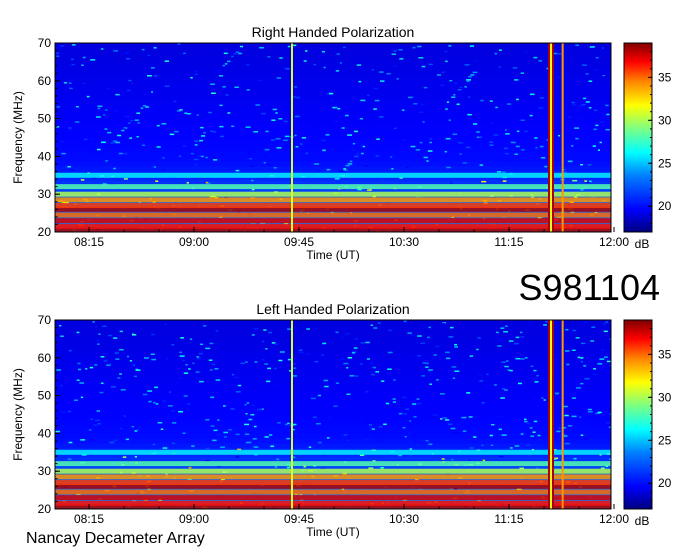 This screenshot has height=552, width=680. What do you see at coordinates (333, 255) in the screenshot?
I see `x-axis-label: Time (UT)` at bounding box center [333, 255].